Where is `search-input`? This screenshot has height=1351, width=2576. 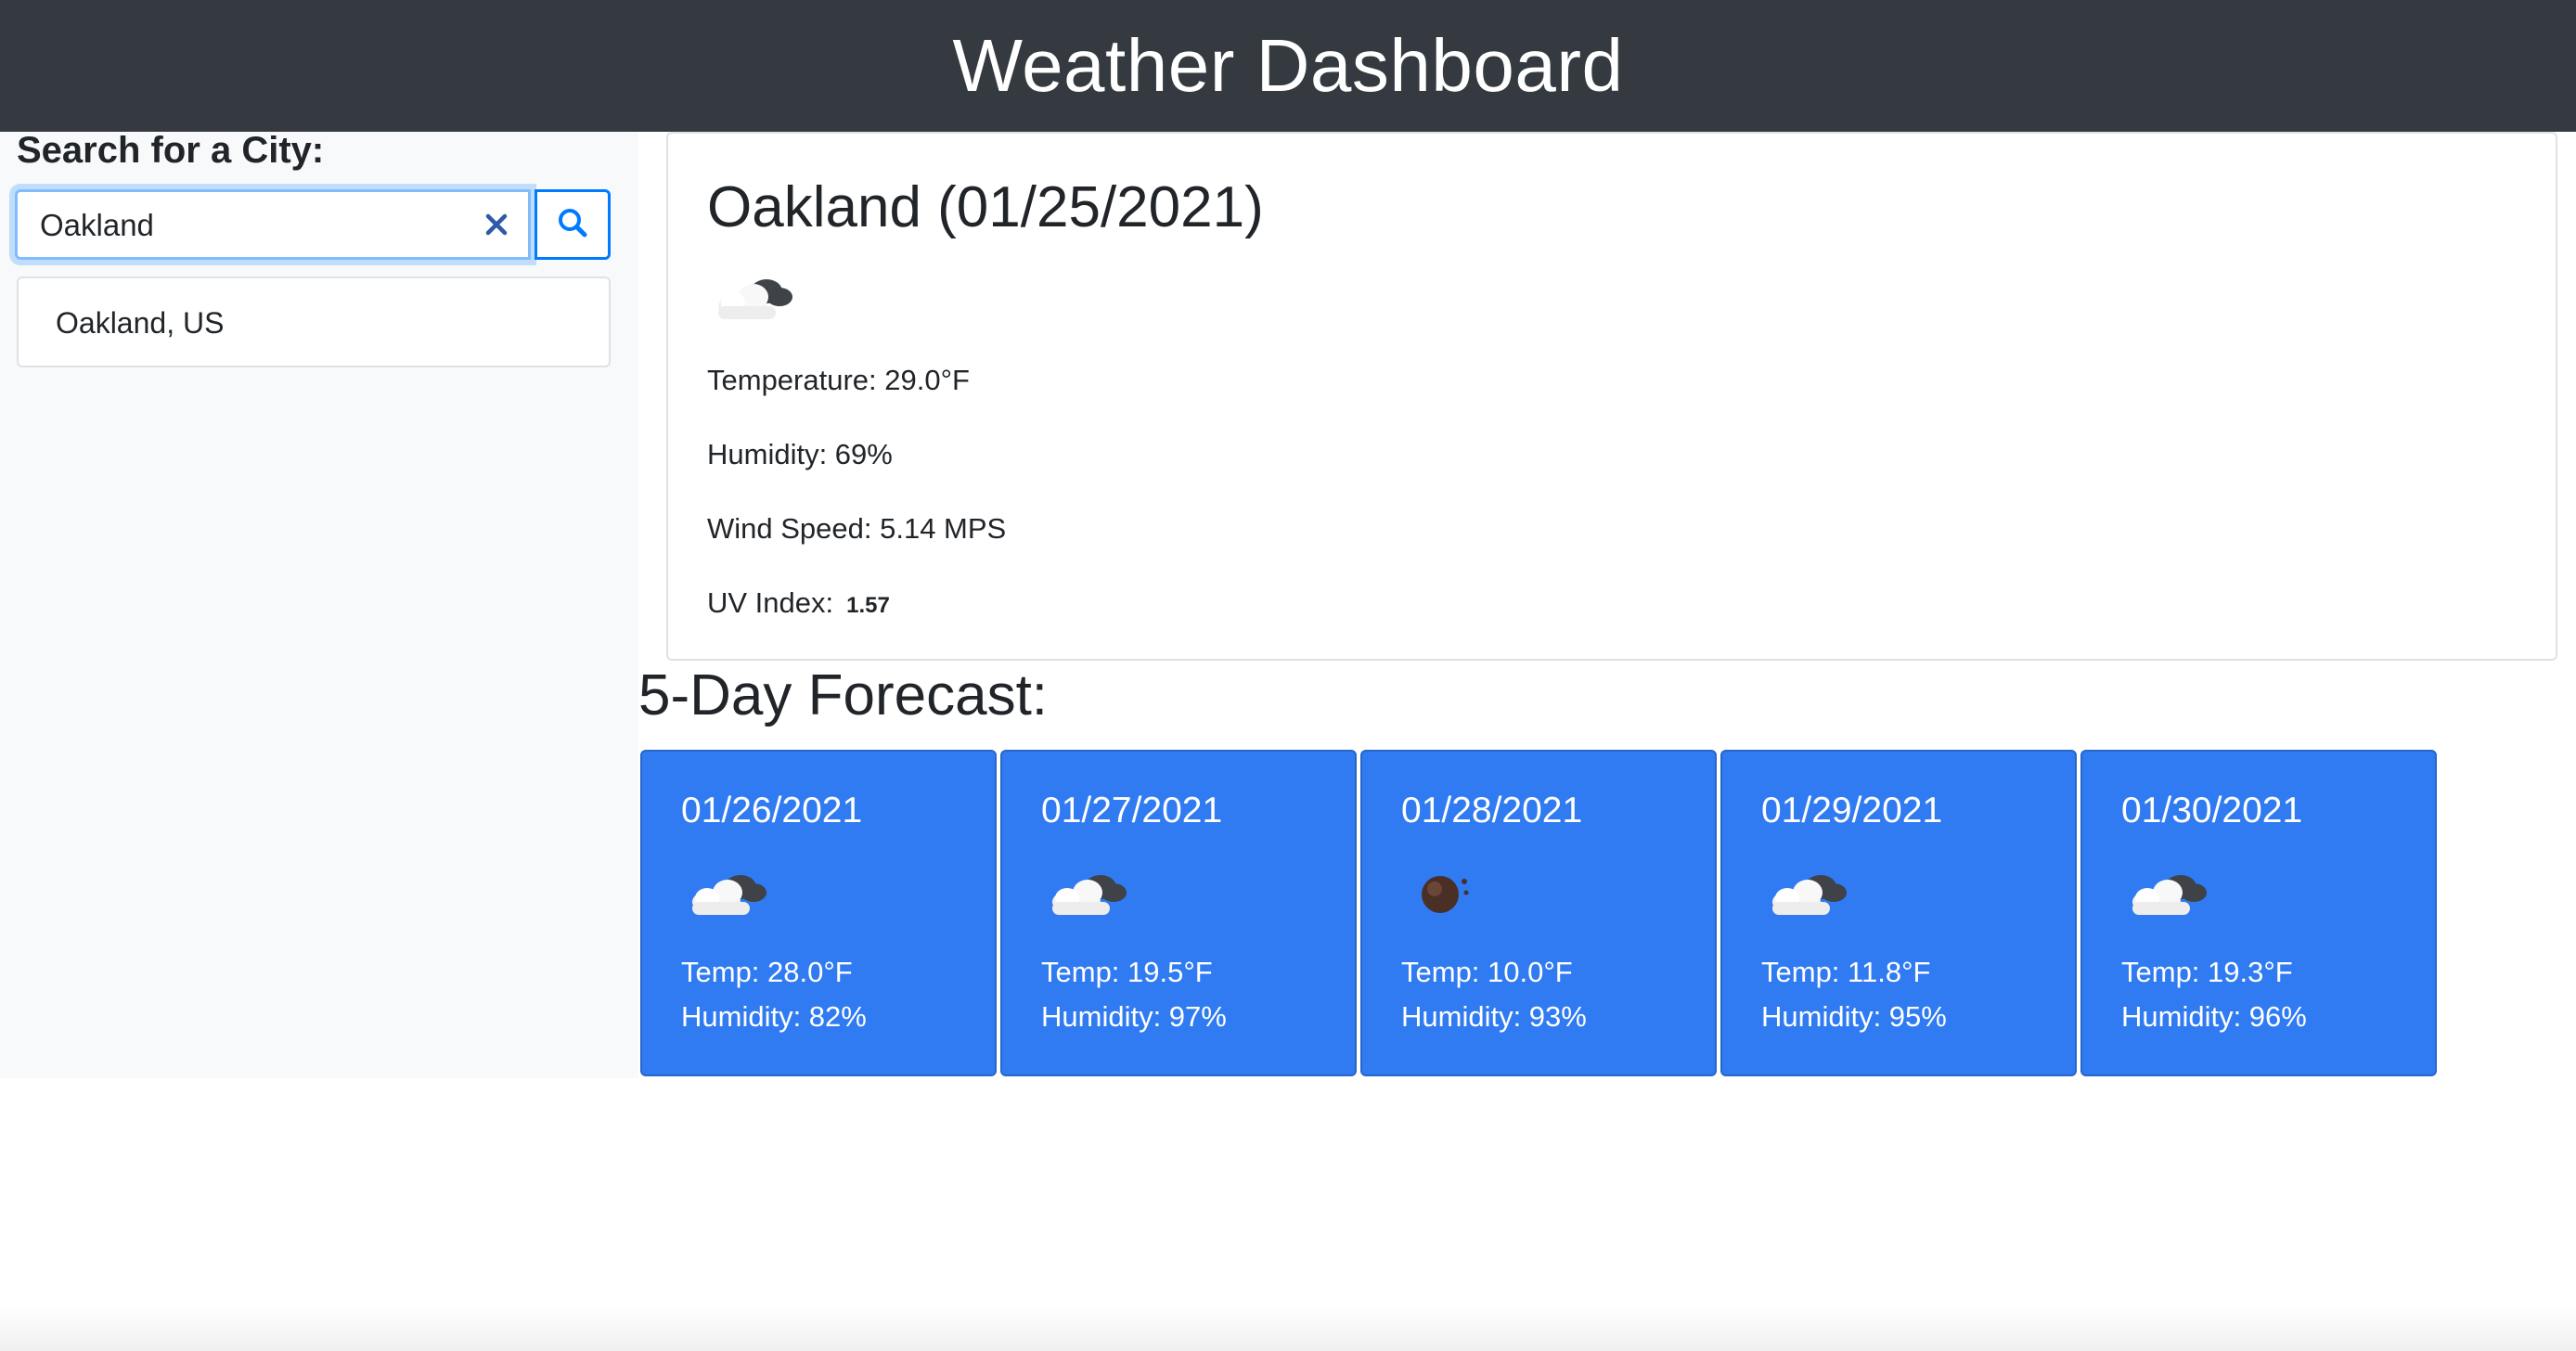
search-input is located at coordinates (244, 226).